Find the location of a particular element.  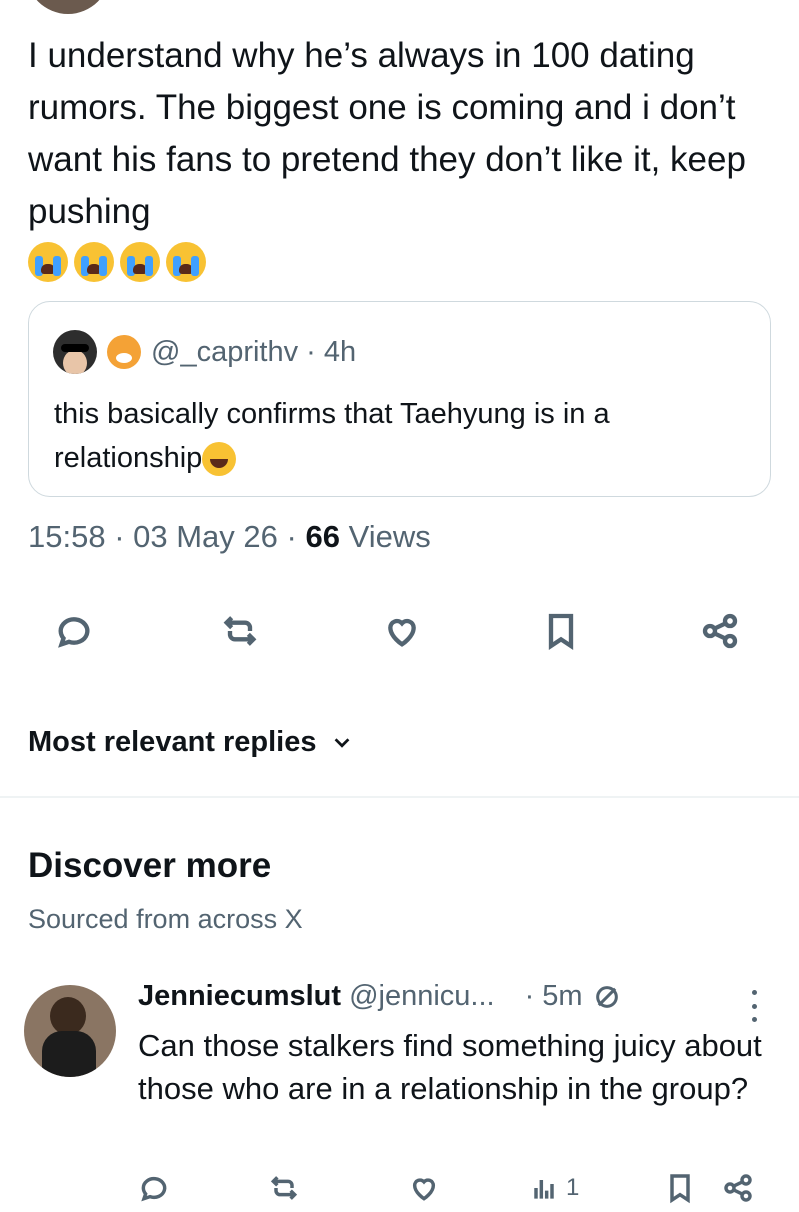

reply-retweet-button is located at coordinates (284, 1188).